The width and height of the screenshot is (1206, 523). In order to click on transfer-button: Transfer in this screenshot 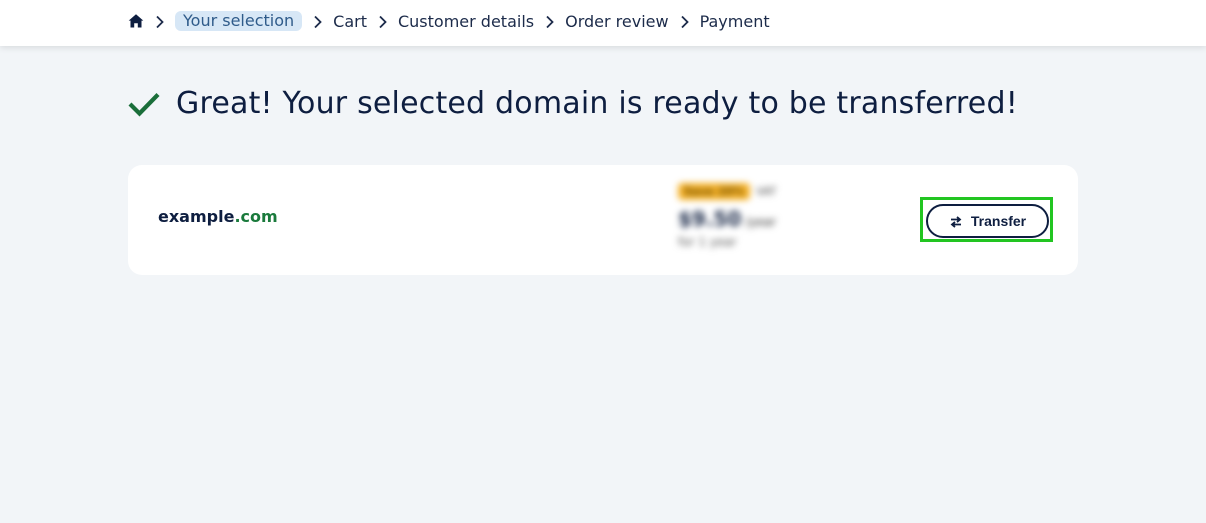, I will do `click(987, 221)`.